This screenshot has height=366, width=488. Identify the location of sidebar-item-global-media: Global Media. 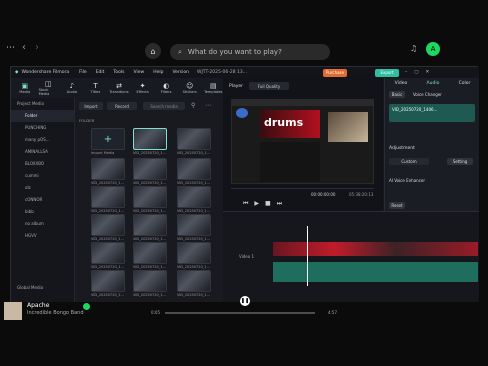
(42, 288).